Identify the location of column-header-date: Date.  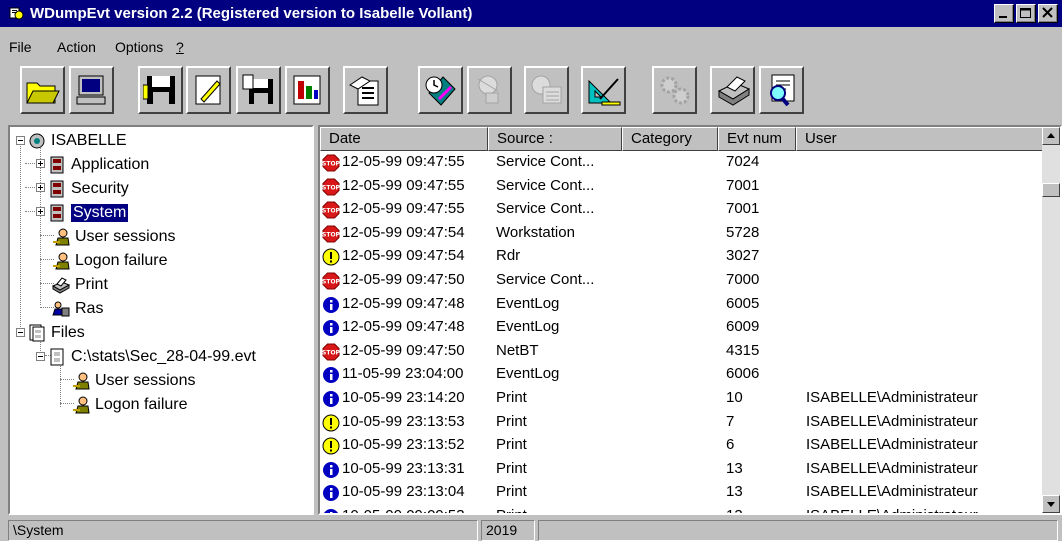
(404, 139).